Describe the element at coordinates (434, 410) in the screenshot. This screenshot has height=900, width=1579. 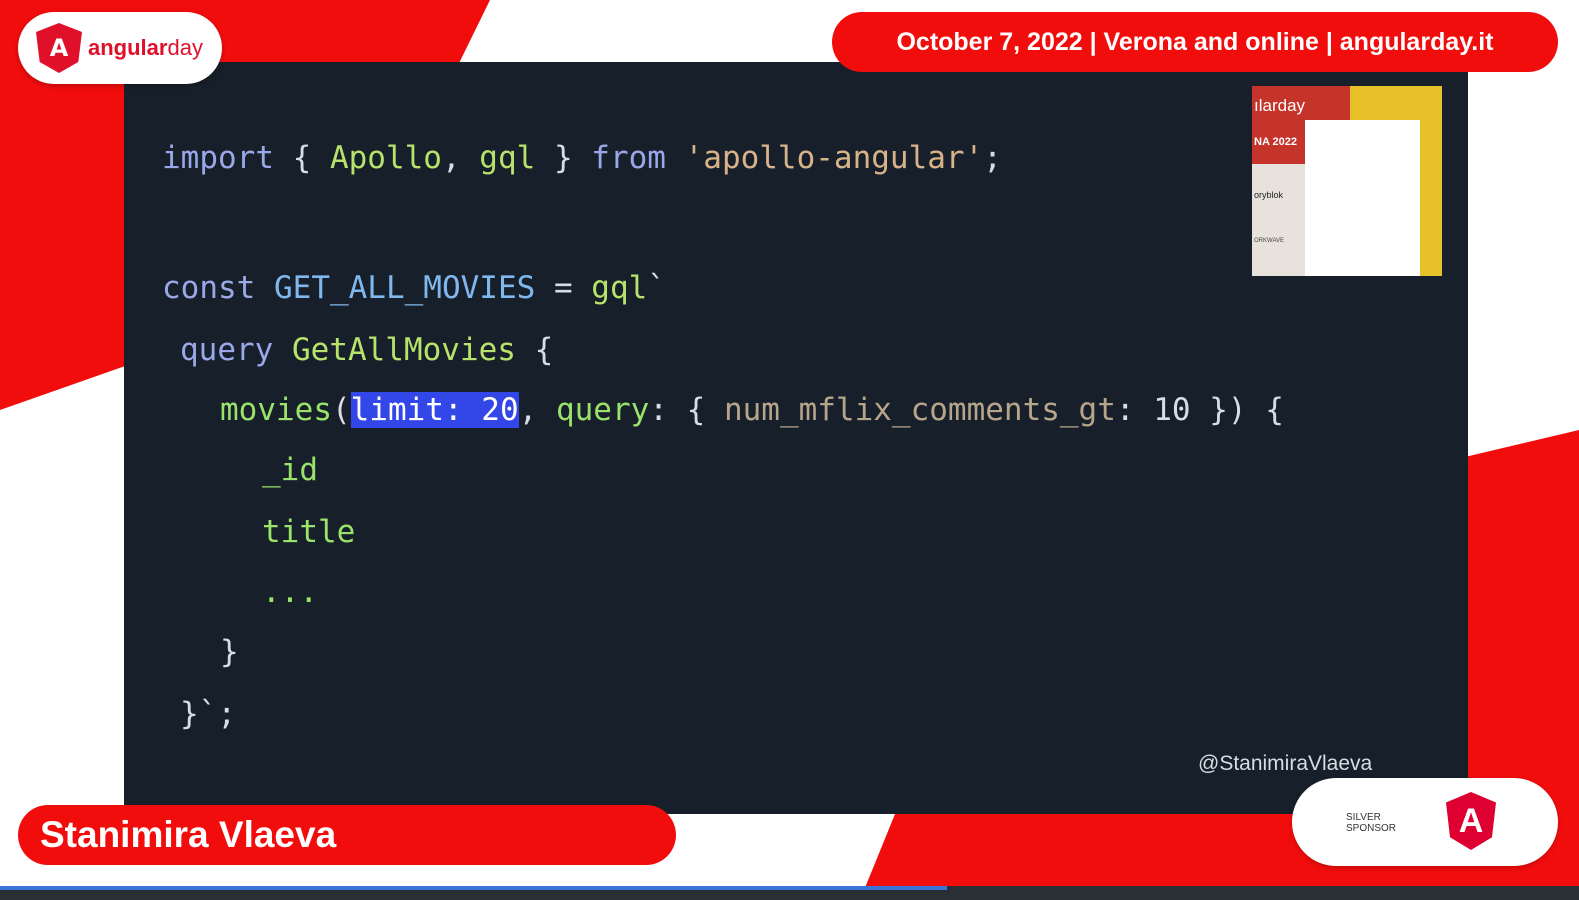
I see `selected-text-highlight: limit: 20` at that location.